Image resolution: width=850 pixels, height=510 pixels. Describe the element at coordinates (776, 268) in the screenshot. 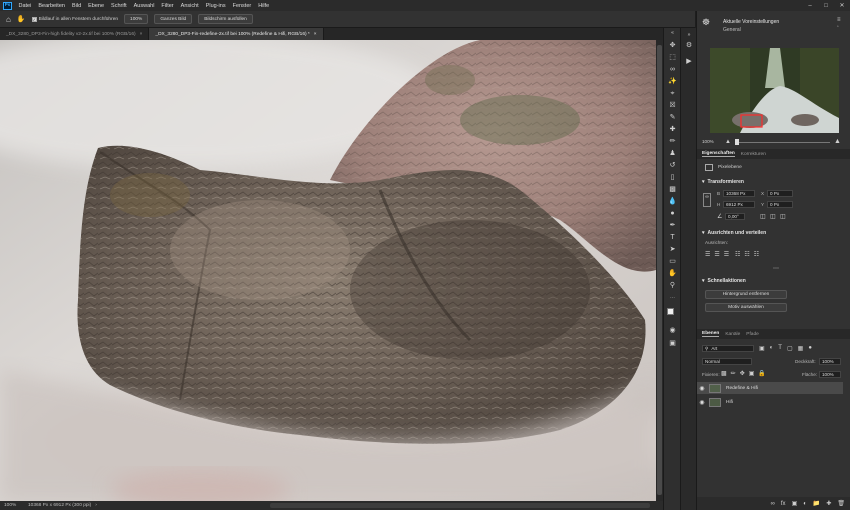

I see `more-options-icon: ⋯` at that location.